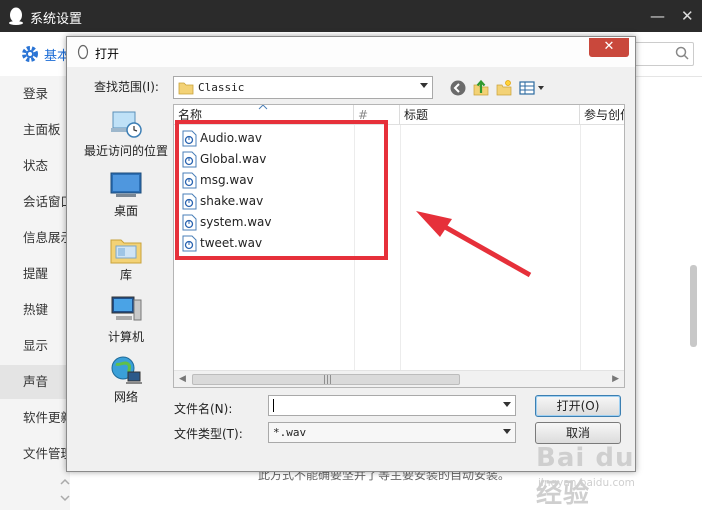  What do you see at coordinates (504, 88) in the screenshot?
I see `new-folder-icon` at bounding box center [504, 88].